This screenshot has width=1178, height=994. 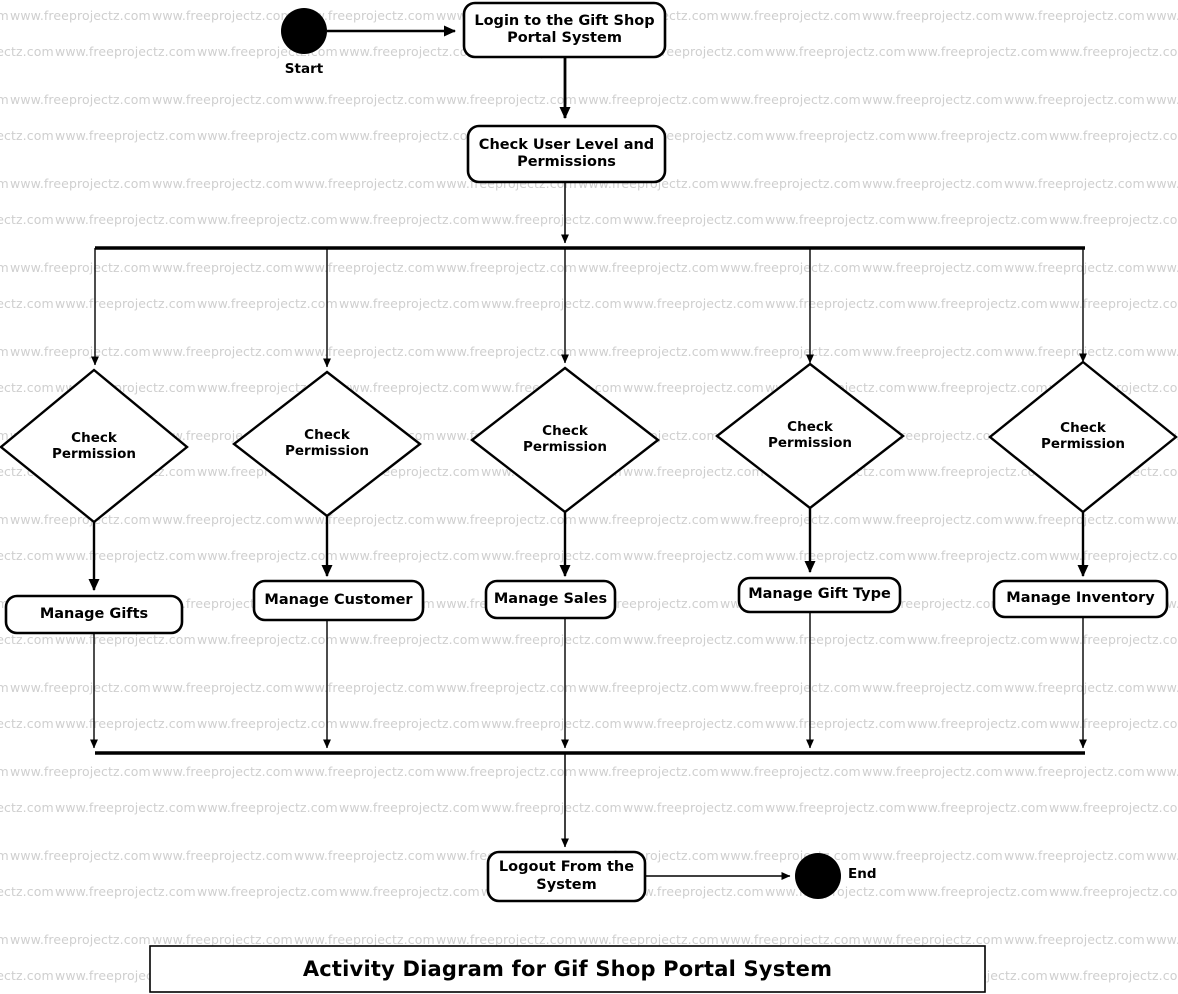 What do you see at coordinates (818, 876) in the screenshot?
I see `end-node-circle` at bounding box center [818, 876].